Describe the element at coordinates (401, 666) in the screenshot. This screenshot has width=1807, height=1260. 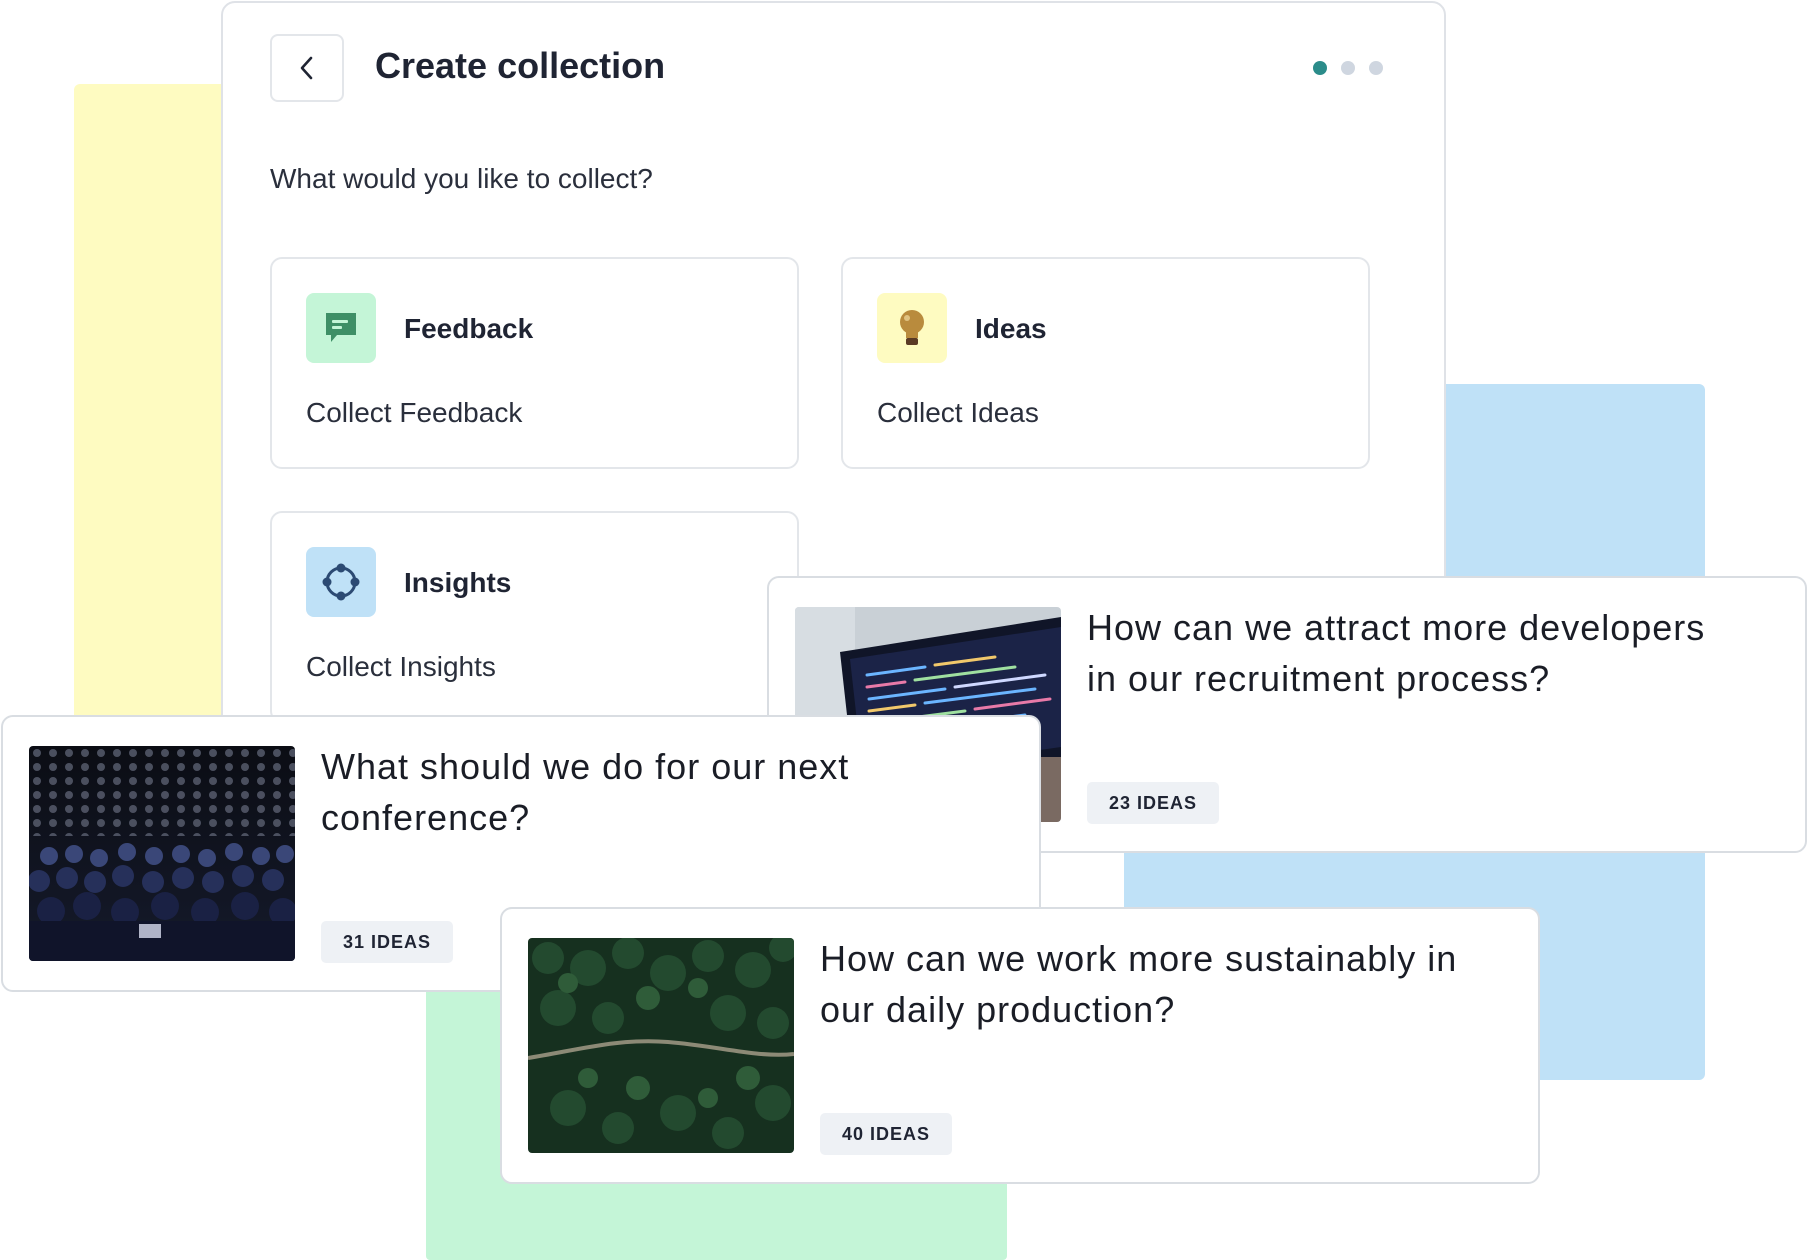
I see `option-description: Collect Insights` at that location.